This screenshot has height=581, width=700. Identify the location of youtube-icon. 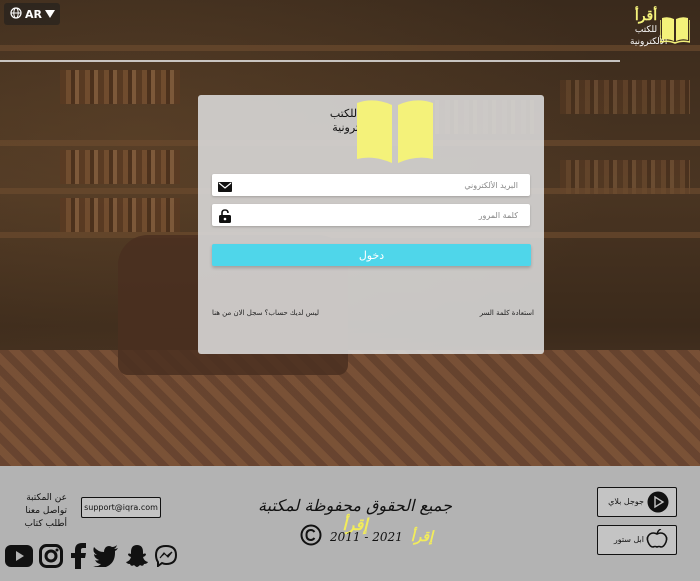
(19, 558).